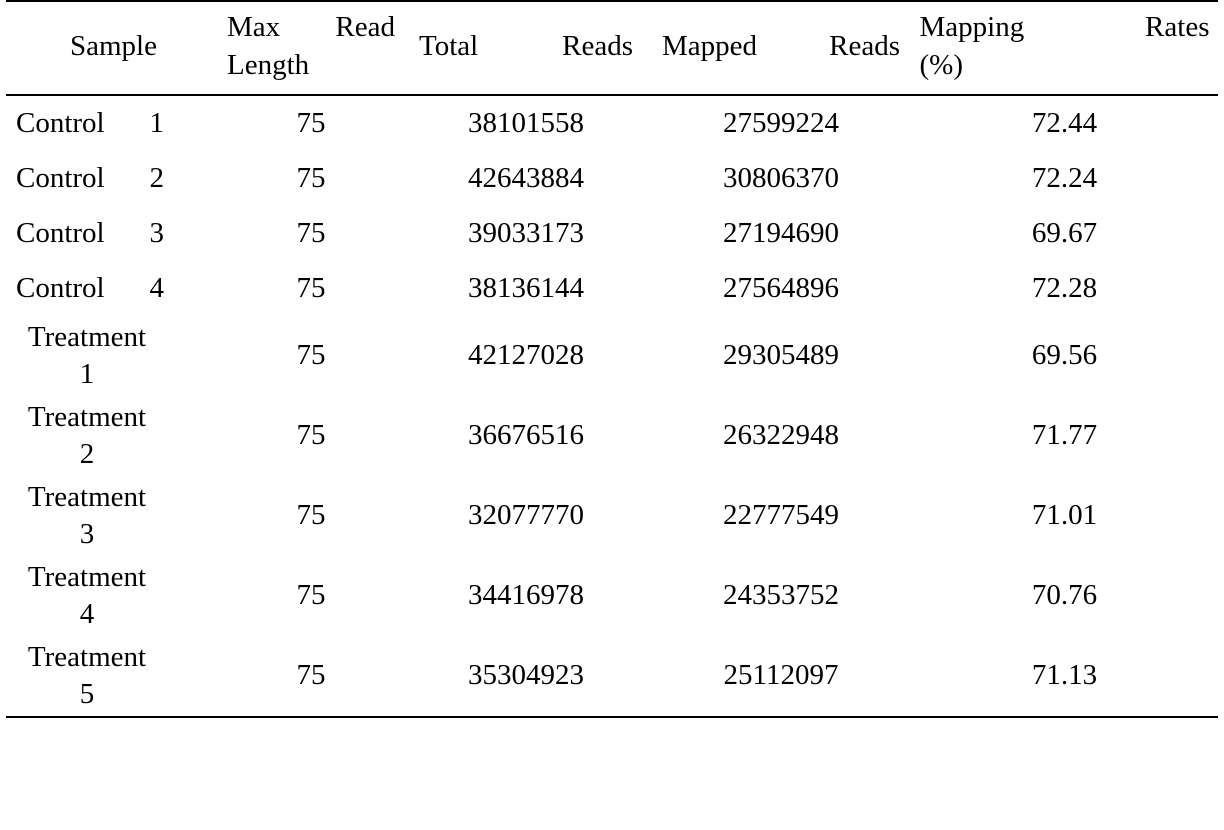 Image resolution: width=1224 pixels, height=830 pixels. I want to click on cell-mapping-rate: 72.44, so click(1064, 122).